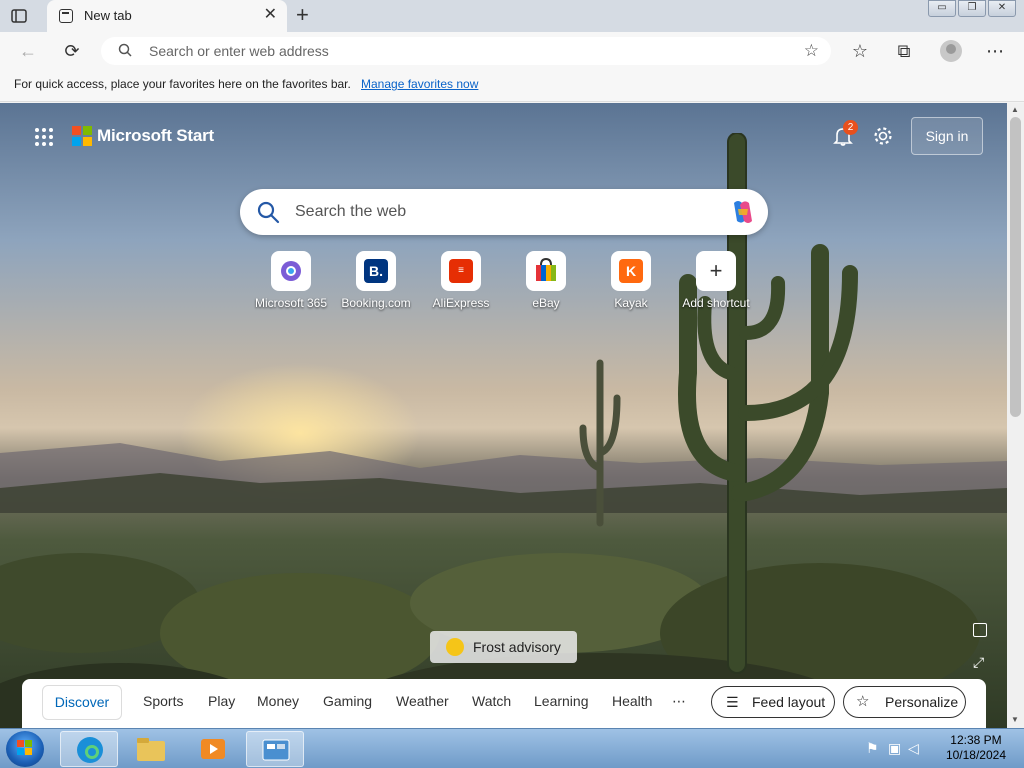 This screenshot has height=768, width=1024. What do you see at coordinates (975, 755) in the screenshot?
I see `clock-date: 10/18/2024` at bounding box center [975, 755].